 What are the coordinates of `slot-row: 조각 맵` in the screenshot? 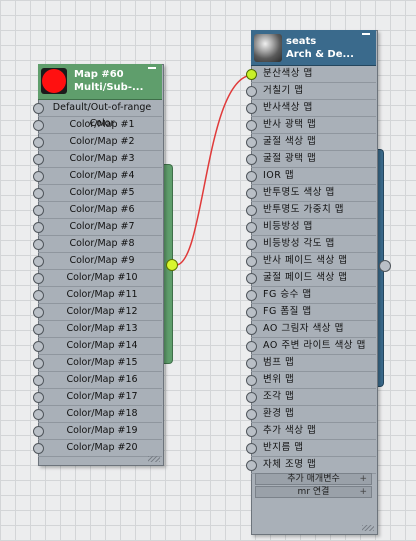 It's located at (311, 397).